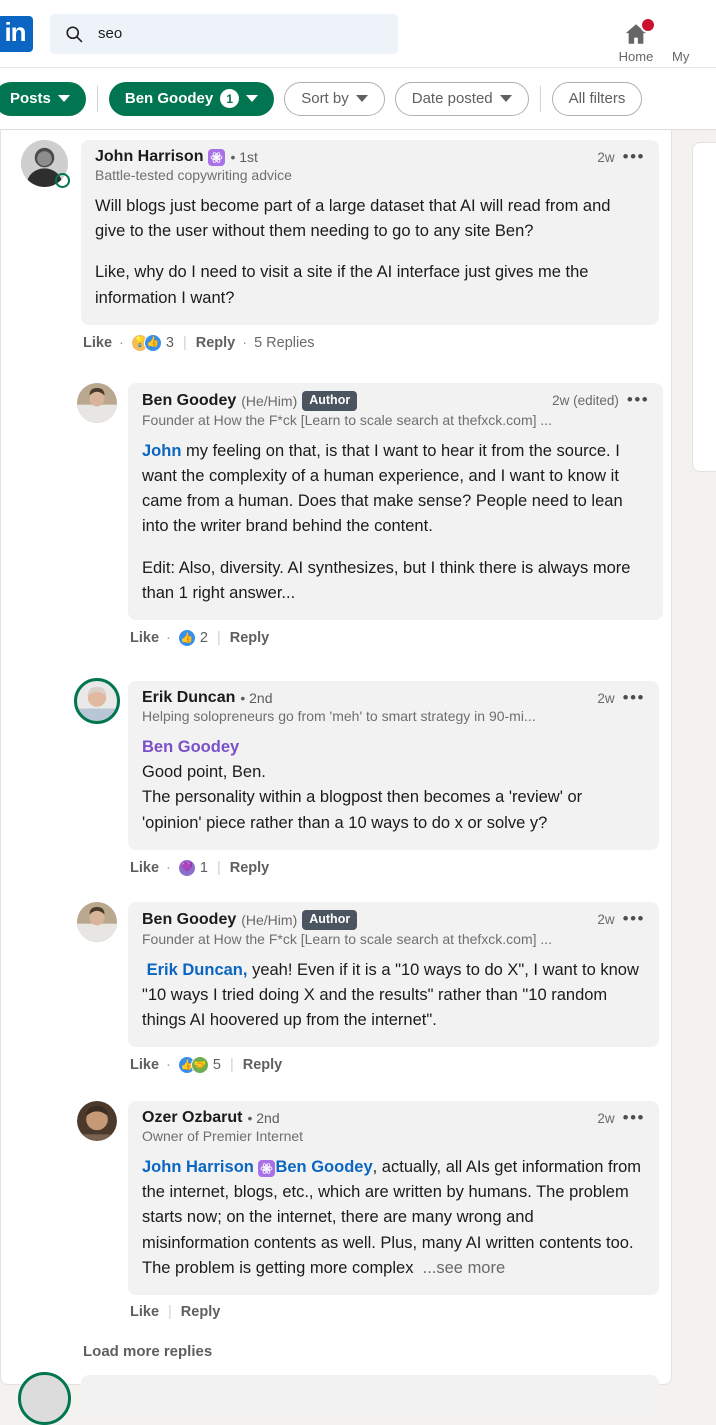 The image size is (716, 1425). I want to click on filter-person-label: Ben Goodey, so click(169, 98).